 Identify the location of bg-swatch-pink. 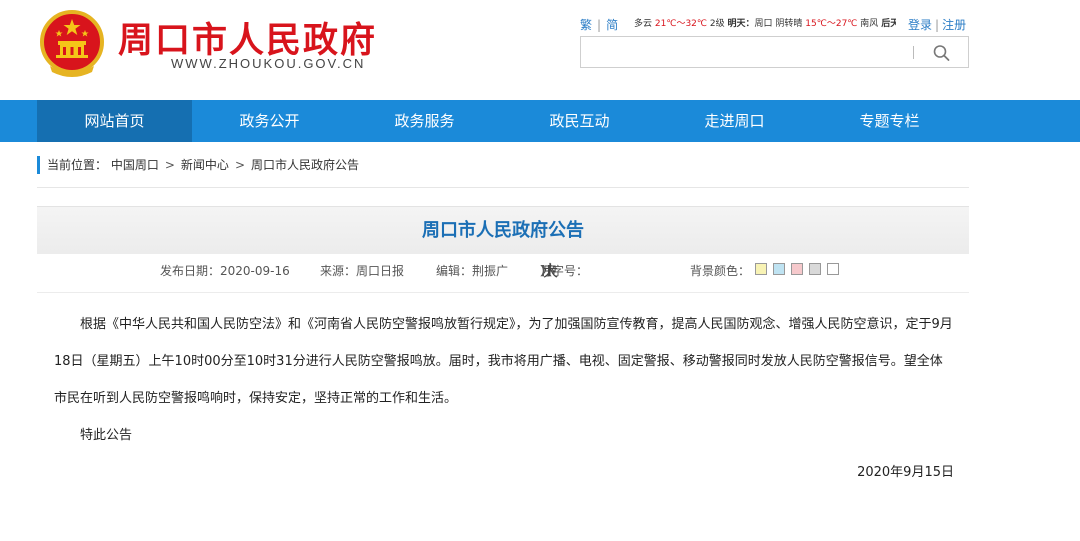
(797, 269).